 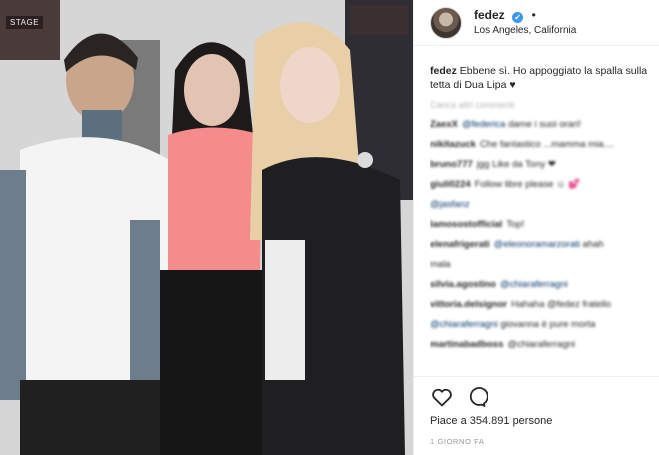 What do you see at coordinates (515, 224) in the screenshot?
I see `comment-text: Top!` at bounding box center [515, 224].